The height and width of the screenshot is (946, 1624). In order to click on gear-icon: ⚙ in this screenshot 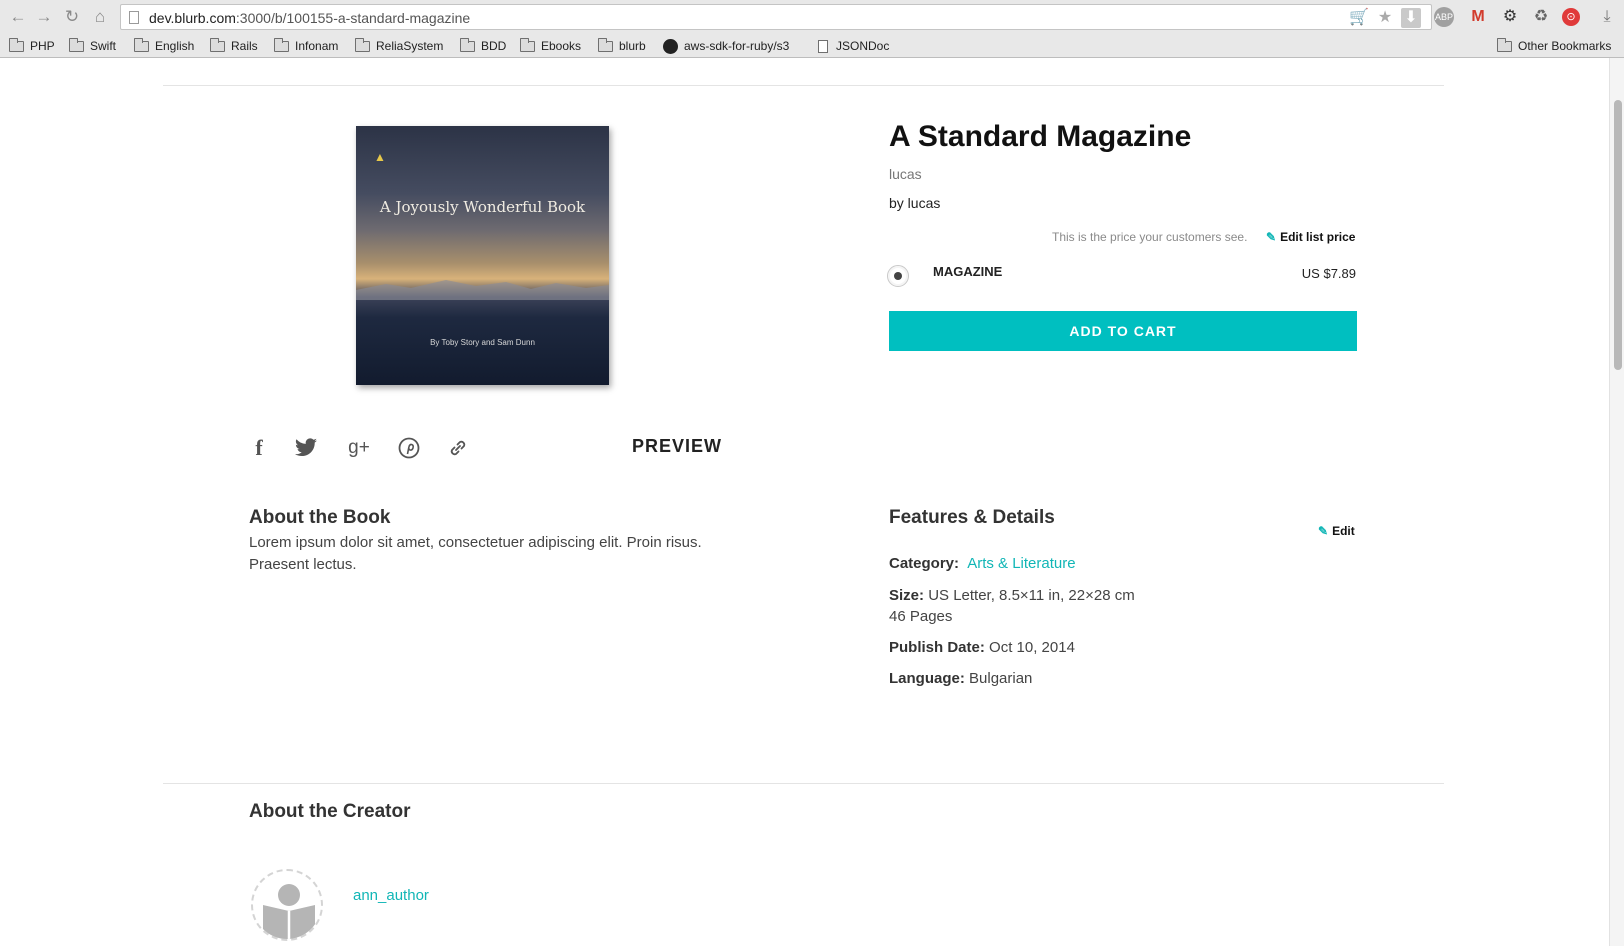, I will do `click(1510, 17)`.